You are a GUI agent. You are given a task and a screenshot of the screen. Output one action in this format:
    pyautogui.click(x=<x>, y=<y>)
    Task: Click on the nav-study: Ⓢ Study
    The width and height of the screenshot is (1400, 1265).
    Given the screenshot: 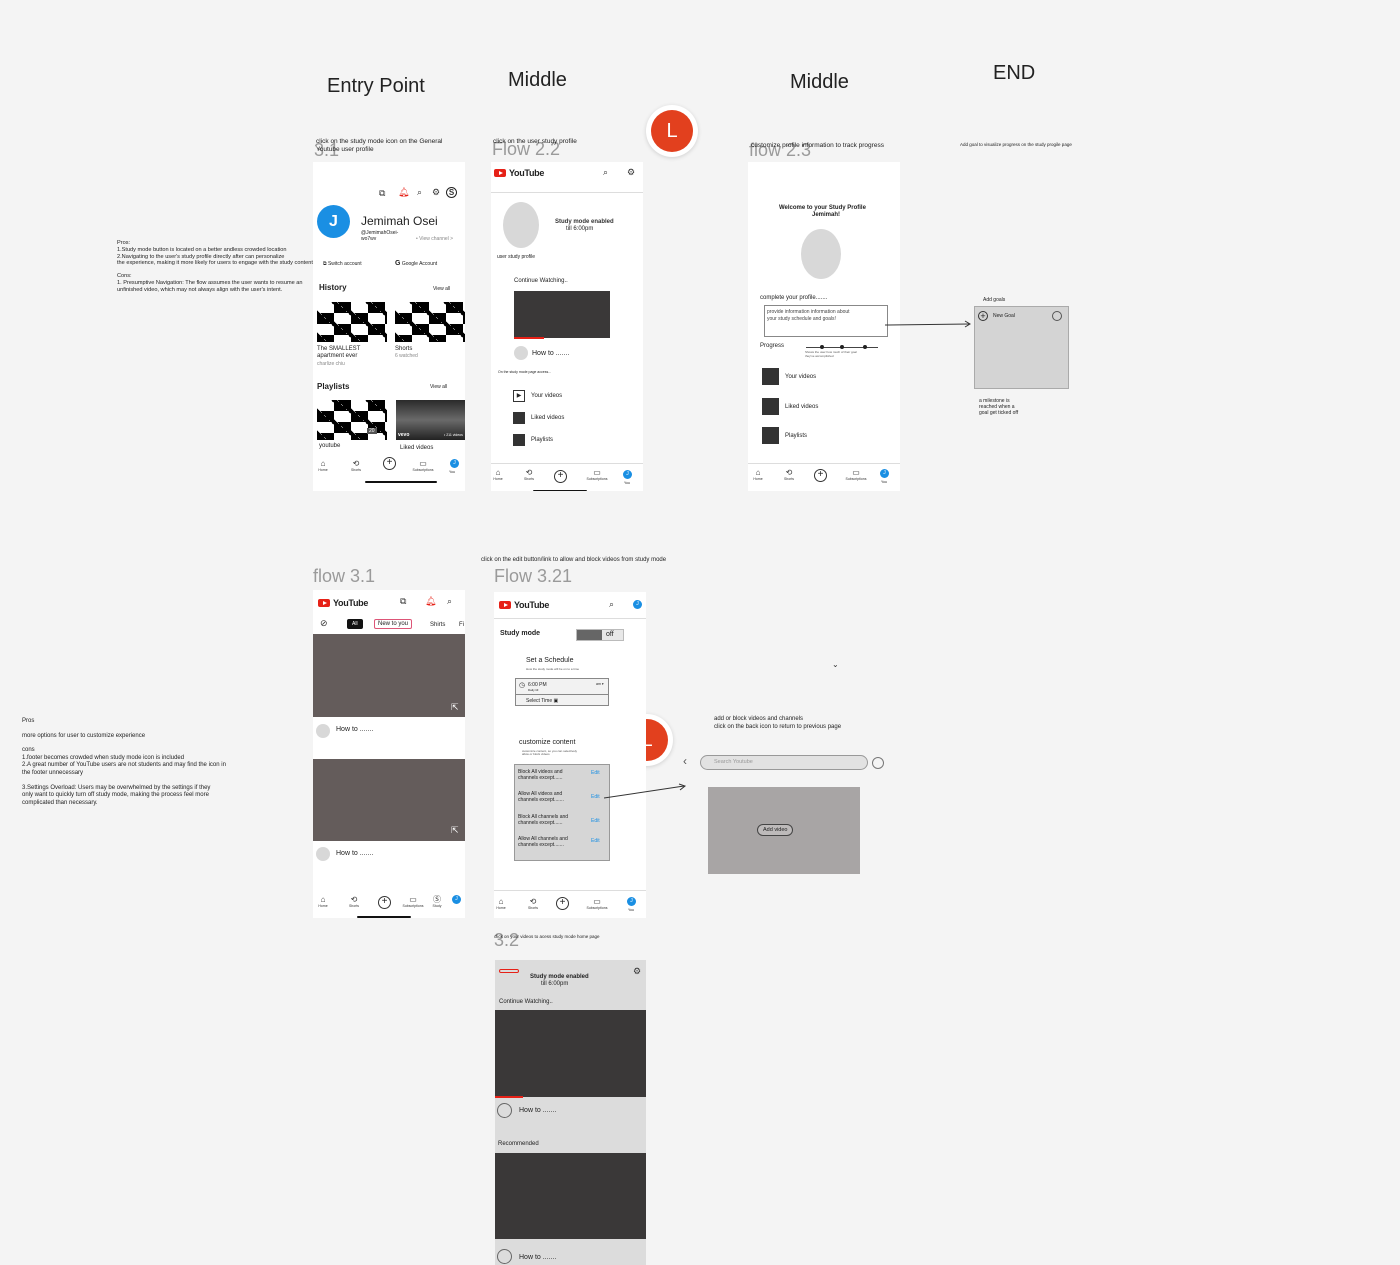 What is the action you would take?
    pyautogui.click(x=437, y=901)
    